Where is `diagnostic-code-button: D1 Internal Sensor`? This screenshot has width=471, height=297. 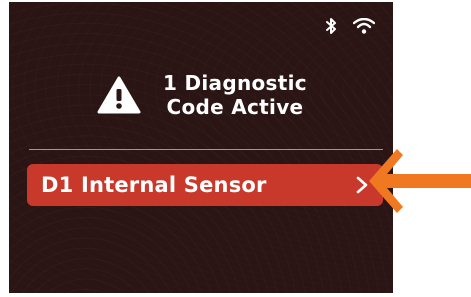
diagnostic-code-button: D1 Internal Sensor is located at coordinates (205, 185).